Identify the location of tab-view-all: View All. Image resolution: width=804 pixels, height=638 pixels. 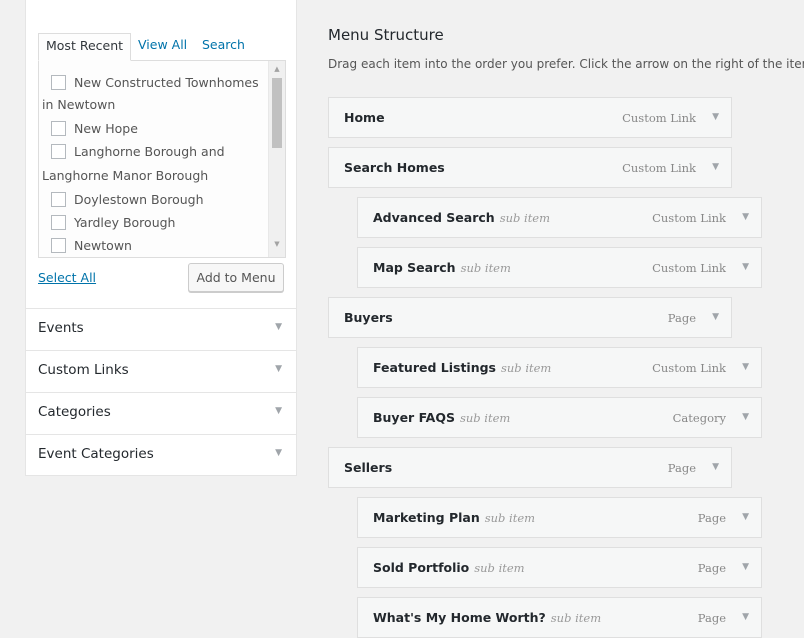
(162, 47).